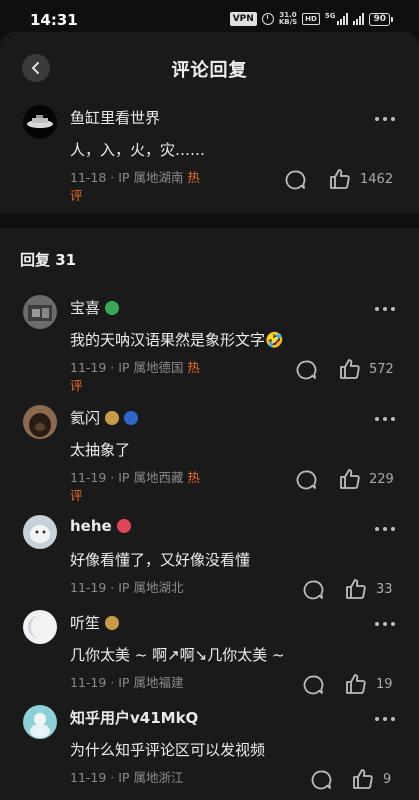 Image resolution: width=419 pixels, height=800 pixels. Describe the element at coordinates (129, 177) in the screenshot. I see `comment-date-ip: 11-18 · IP 属地湖南` at that location.